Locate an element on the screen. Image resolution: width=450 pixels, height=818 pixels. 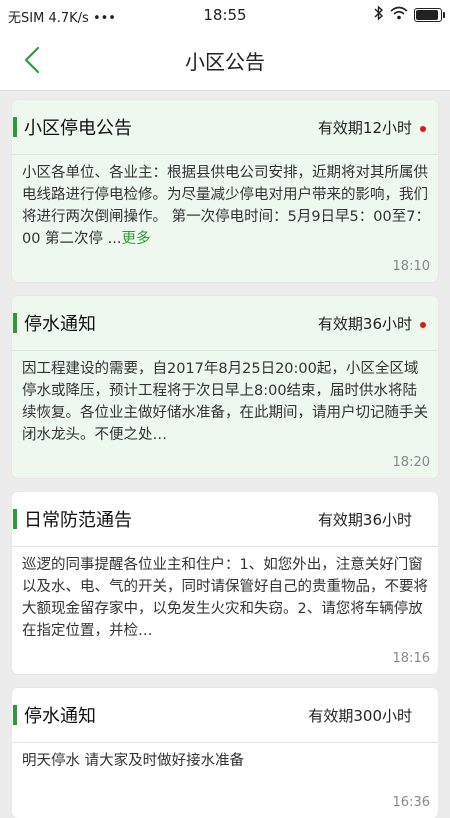
notice-card-header: 小区停电公告 有效期12小时 is located at coordinates (225, 127).